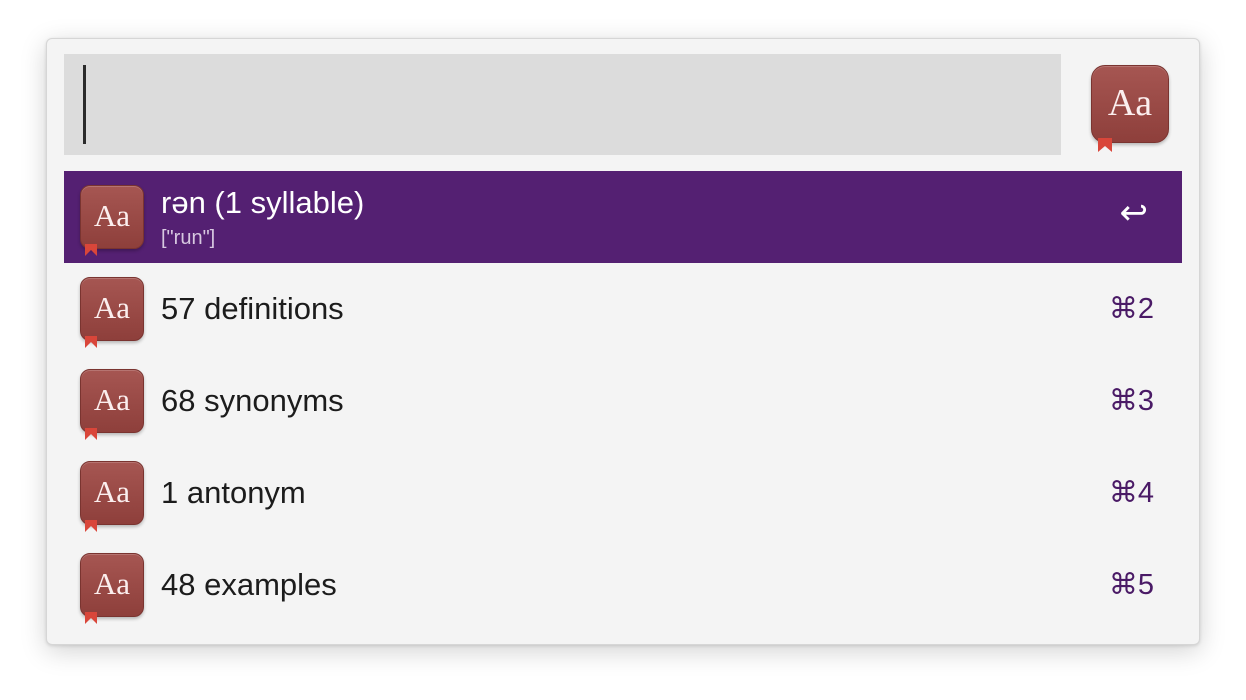 The height and width of the screenshot is (700, 1246). Describe the element at coordinates (249, 584) in the screenshot. I see `result-title: 48 examples` at that location.